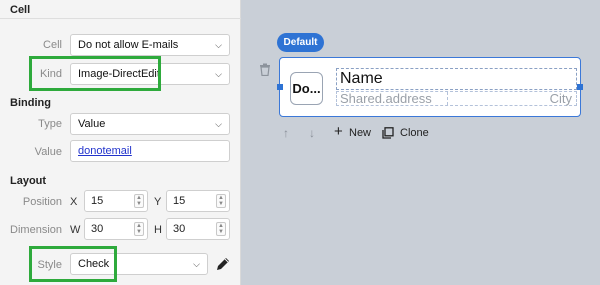  Describe the element at coordinates (36, 230) in the screenshot. I see `dimension-label: Dimension` at that location.